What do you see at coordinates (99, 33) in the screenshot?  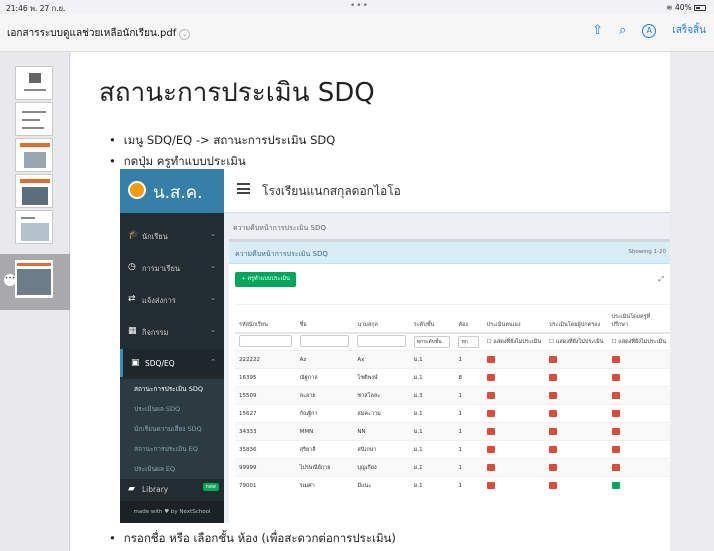 I see `document-title: เอกสารระบบดูแลช่วยเหลือนักเรียน.pdf ⌄` at bounding box center [99, 33].